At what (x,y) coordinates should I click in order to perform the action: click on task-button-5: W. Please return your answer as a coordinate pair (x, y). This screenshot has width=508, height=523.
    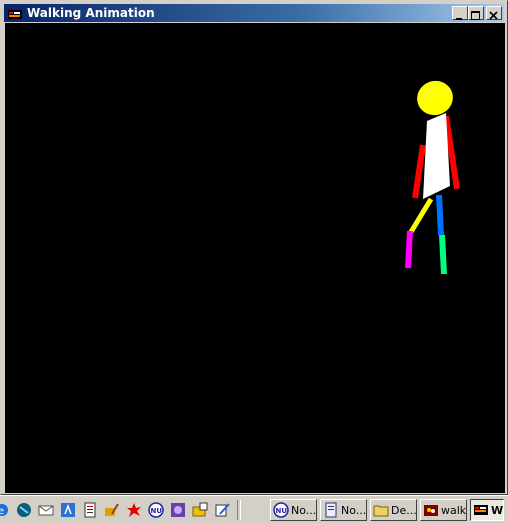
    Looking at the image, I should click on (487, 510).